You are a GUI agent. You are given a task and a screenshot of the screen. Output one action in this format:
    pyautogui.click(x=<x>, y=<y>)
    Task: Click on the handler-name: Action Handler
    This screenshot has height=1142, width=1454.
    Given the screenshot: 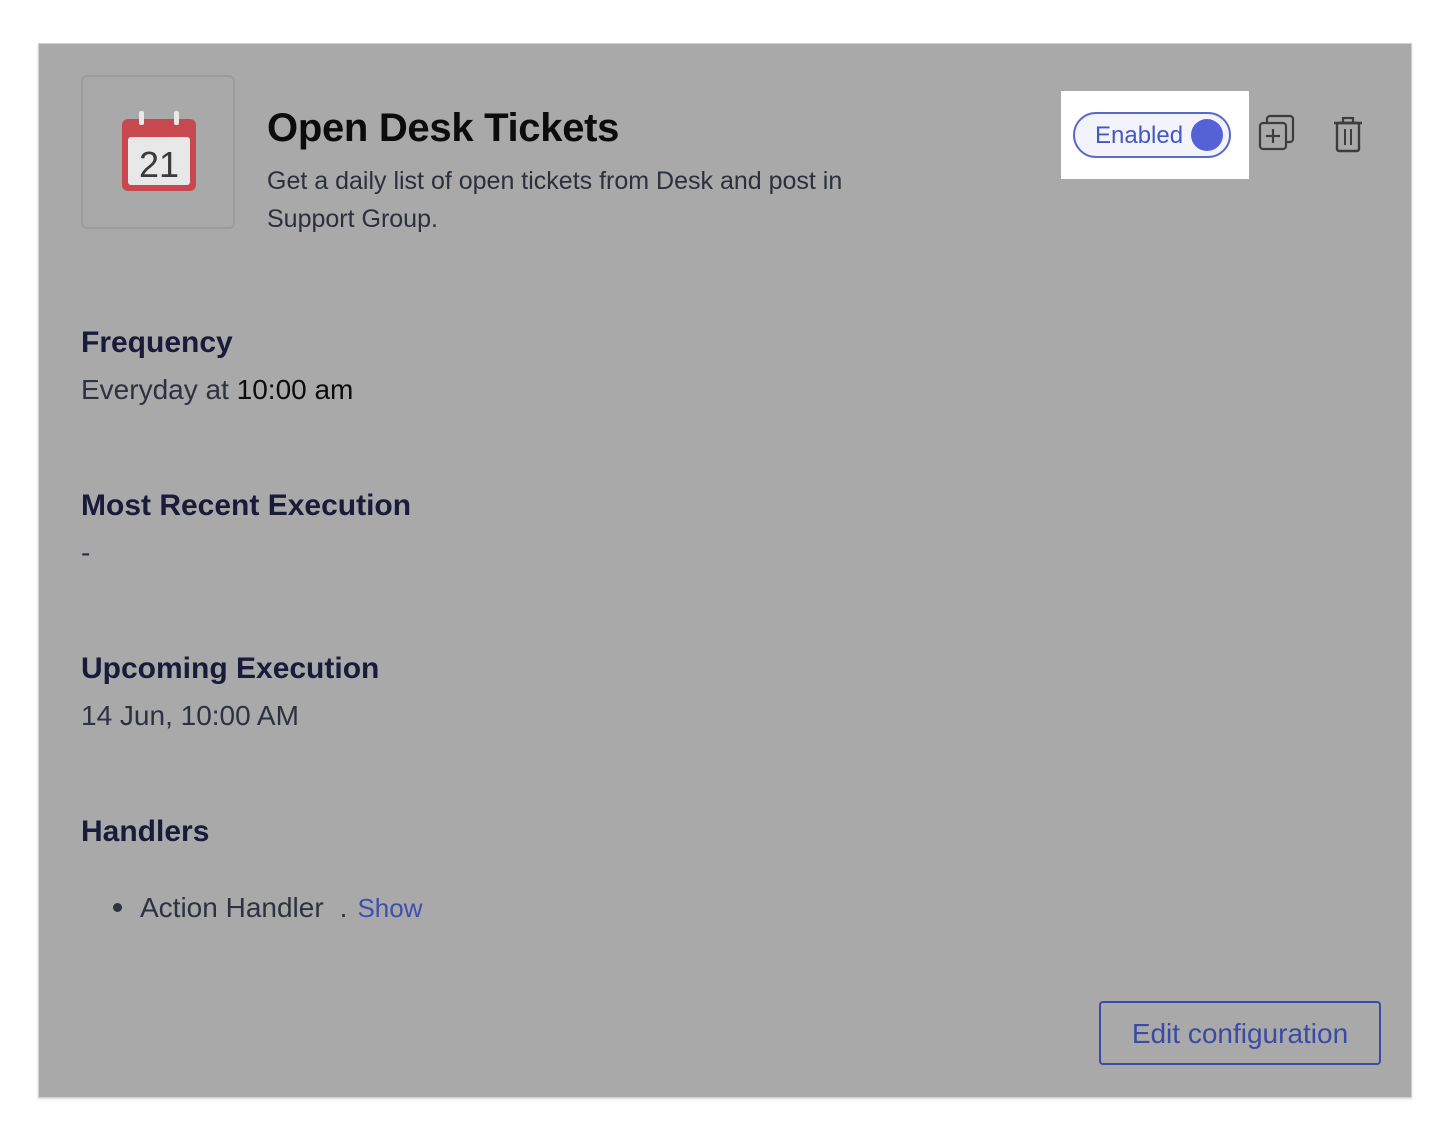 What is the action you would take?
    pyautogui.click(x=232, y=907)
    